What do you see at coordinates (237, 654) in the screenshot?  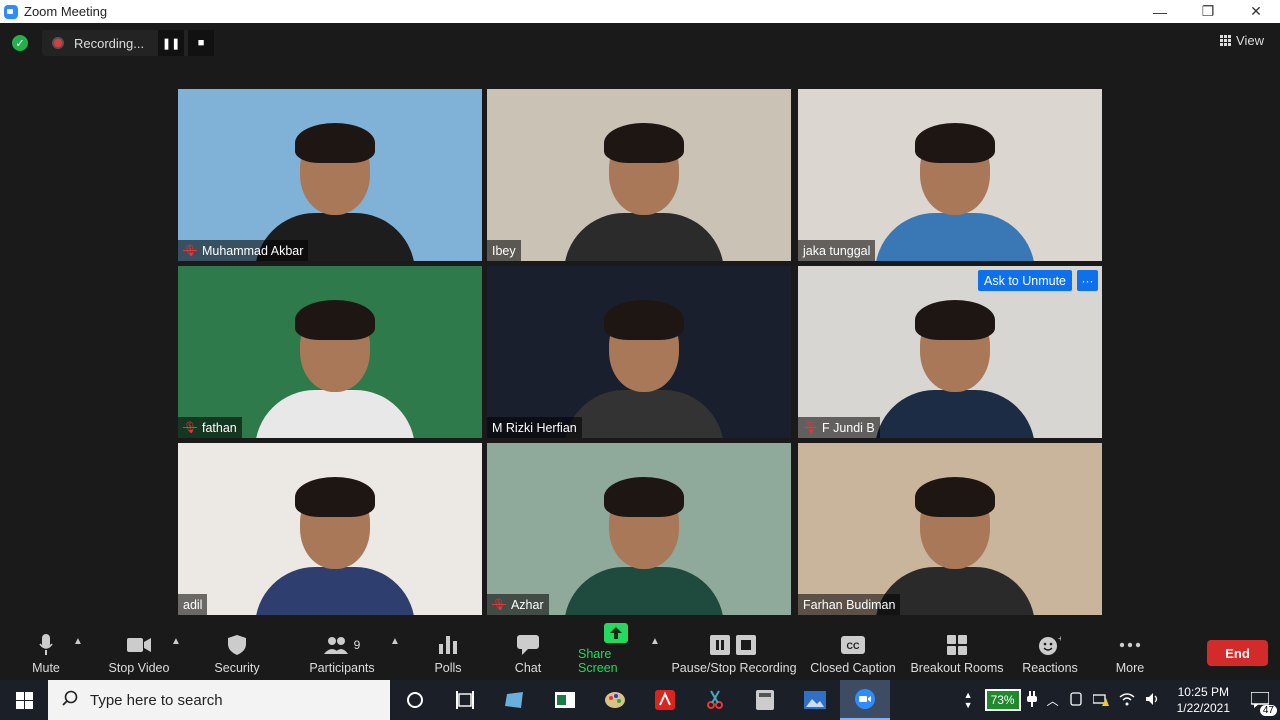 I see `security-button: Security` at bounding box center [237, 654].